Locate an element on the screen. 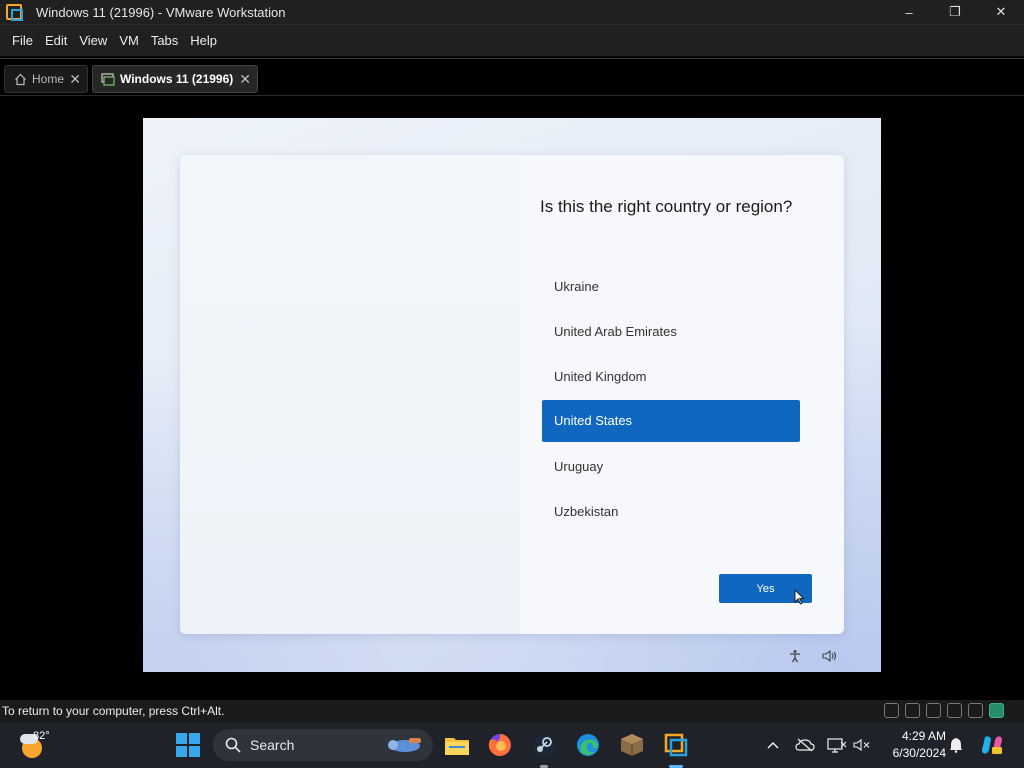 This screenshot has height=768, width=1024. mouse-cursor-icon is located at coordinates (799, 597).